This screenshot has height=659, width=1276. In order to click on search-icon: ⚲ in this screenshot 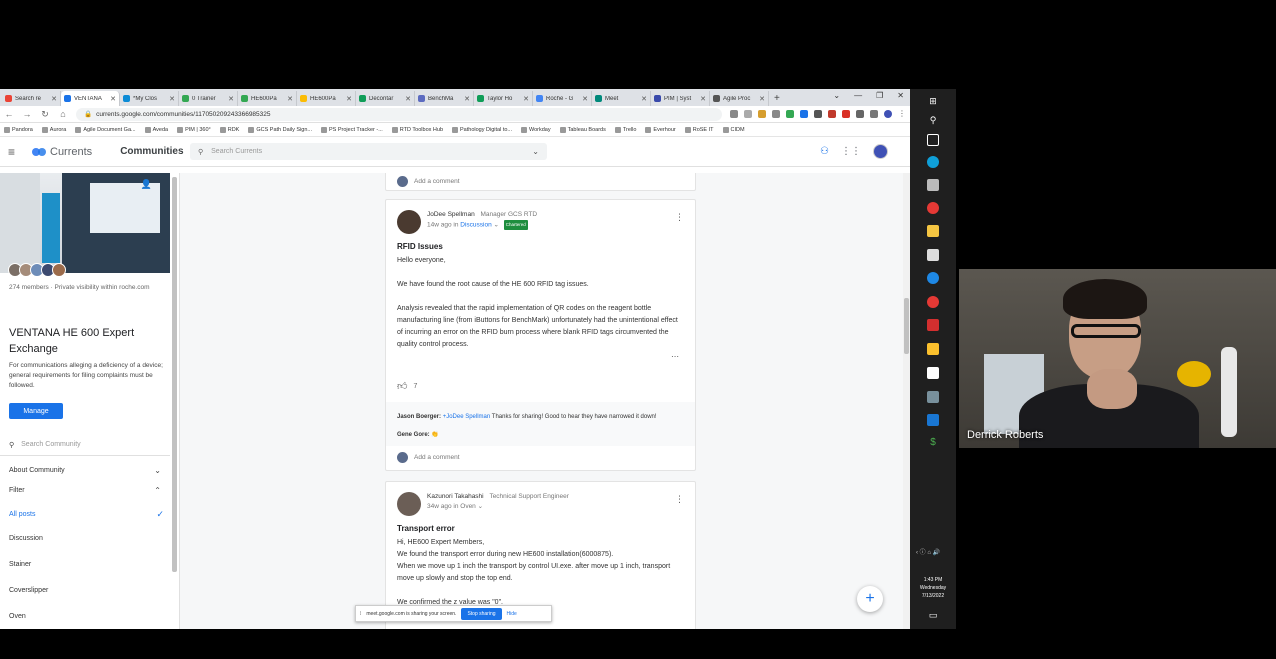, I will do `click(933, 120)`.